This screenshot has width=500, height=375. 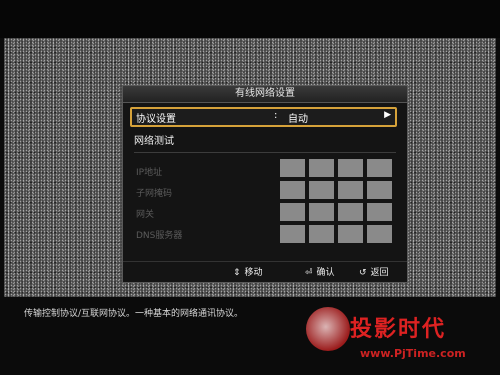 I want to click on gateway-label: 网关, so click(x=145, y=215).